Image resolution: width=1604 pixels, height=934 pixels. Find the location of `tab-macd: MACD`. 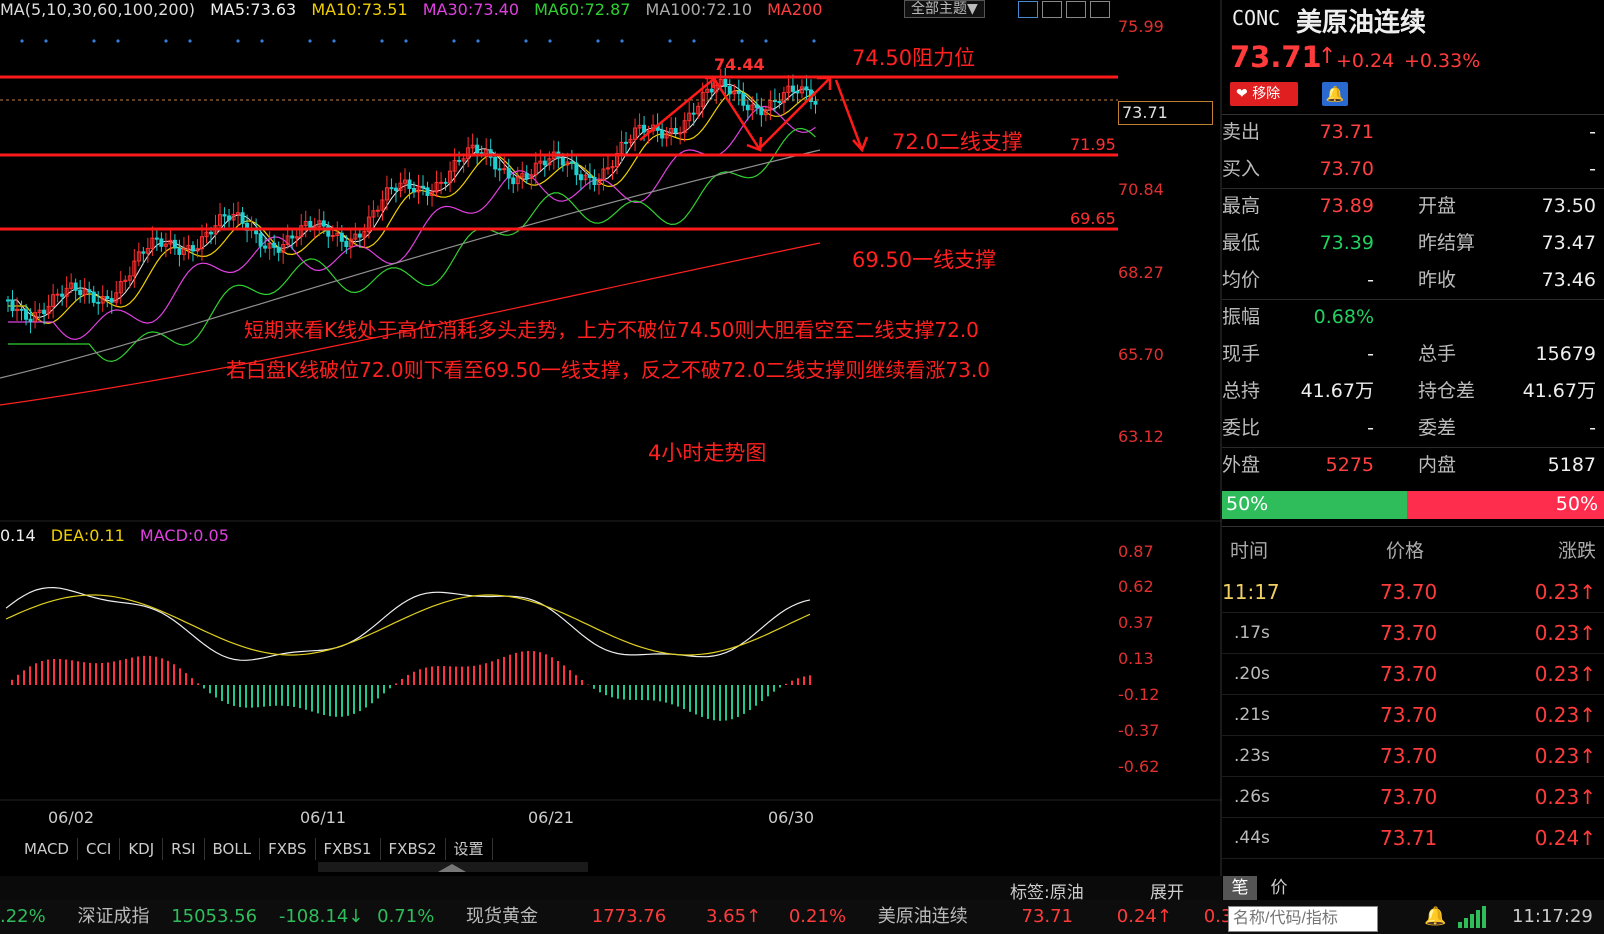

tab-macd: MACD is located at coordinates (39, 849).